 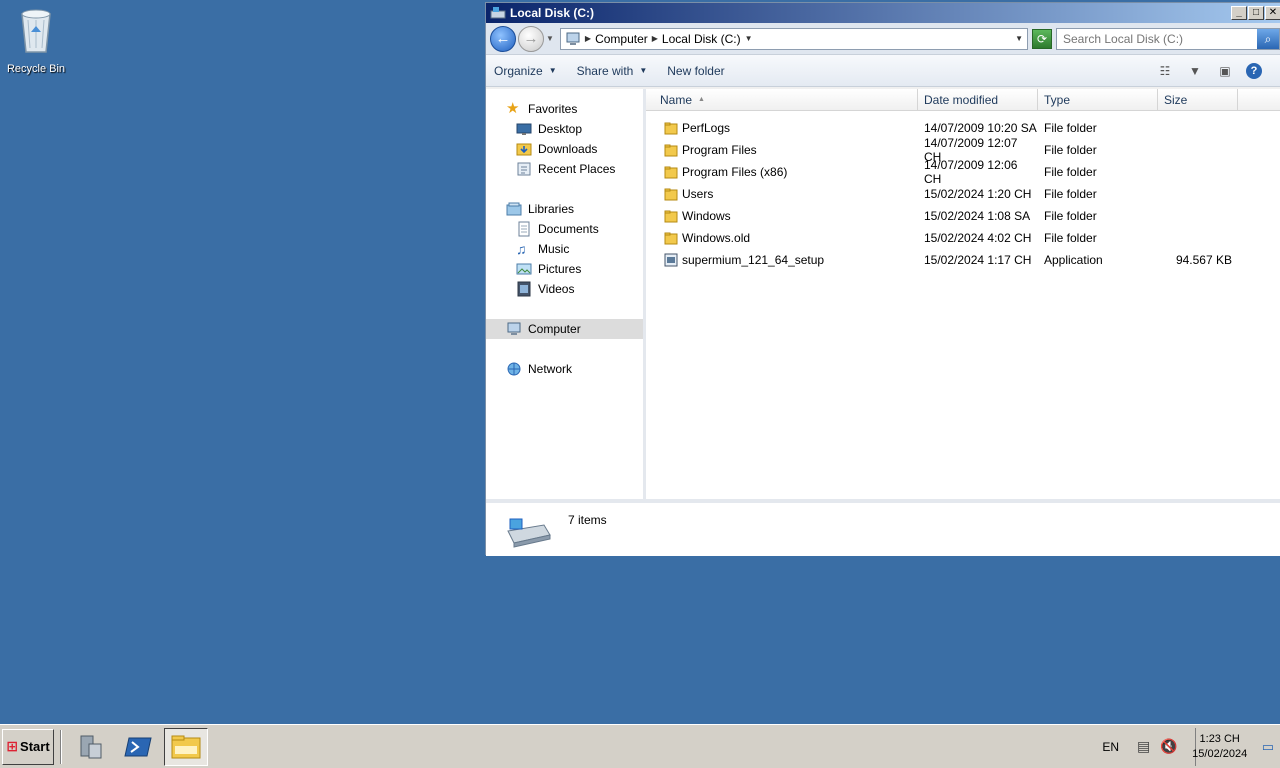 What do you see at coordinates (978, 194) in the screenshot?
I see `file-date: 15/02/2024 1:20 CH` at bounding box center [978, 194].